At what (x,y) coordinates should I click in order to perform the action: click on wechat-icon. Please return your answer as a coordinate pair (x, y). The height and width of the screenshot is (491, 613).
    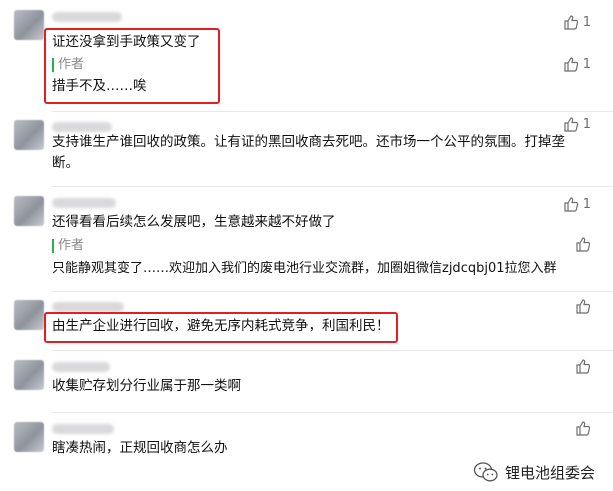
    Looking at the image, I should click on (485, 472).